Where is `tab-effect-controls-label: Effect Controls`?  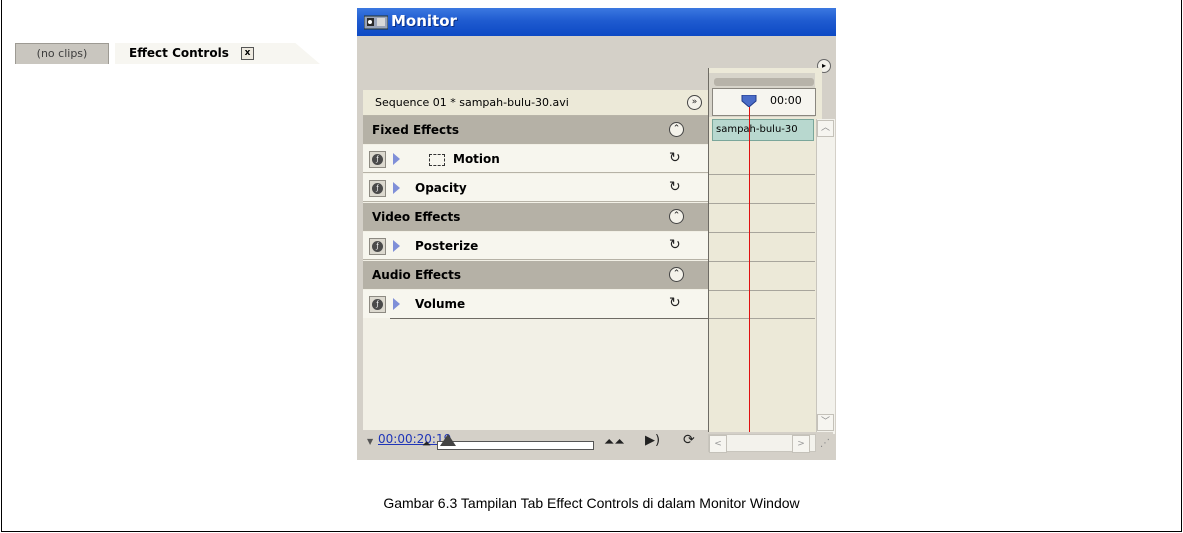 tab-effect-controls-label: Effect Controls is located at coordinates (179, 53).